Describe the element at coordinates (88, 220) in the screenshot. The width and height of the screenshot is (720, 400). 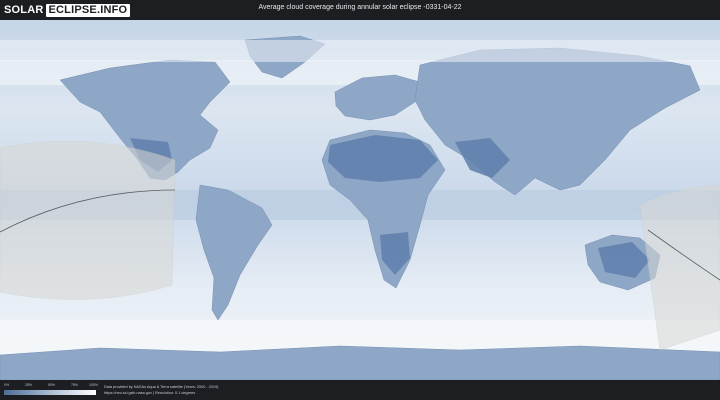
I see `eclipse-zone-west` at that location.